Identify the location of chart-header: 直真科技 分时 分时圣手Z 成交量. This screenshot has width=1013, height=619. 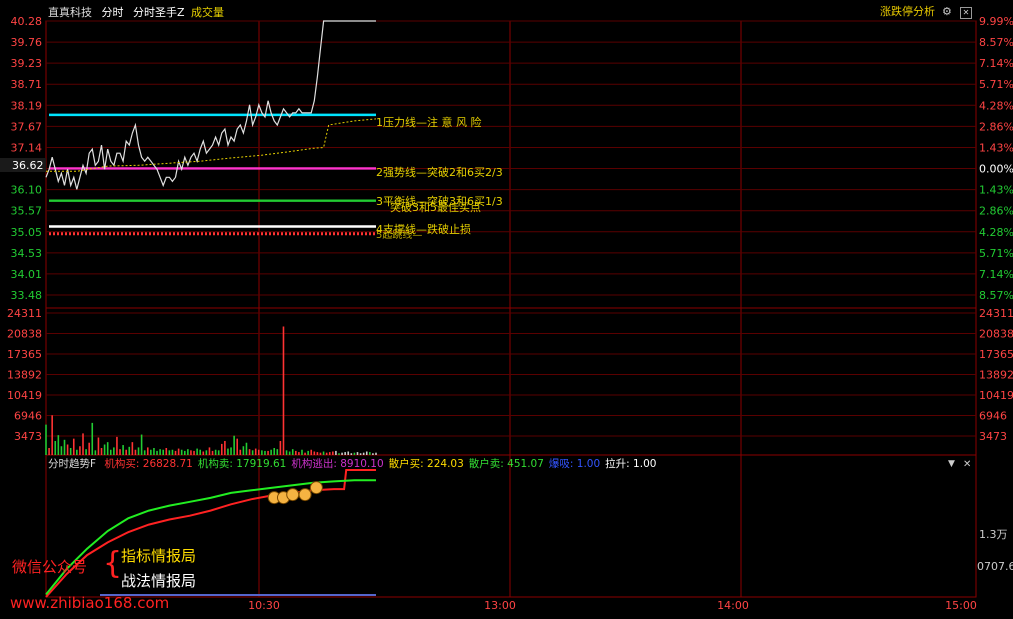
(139, 12).